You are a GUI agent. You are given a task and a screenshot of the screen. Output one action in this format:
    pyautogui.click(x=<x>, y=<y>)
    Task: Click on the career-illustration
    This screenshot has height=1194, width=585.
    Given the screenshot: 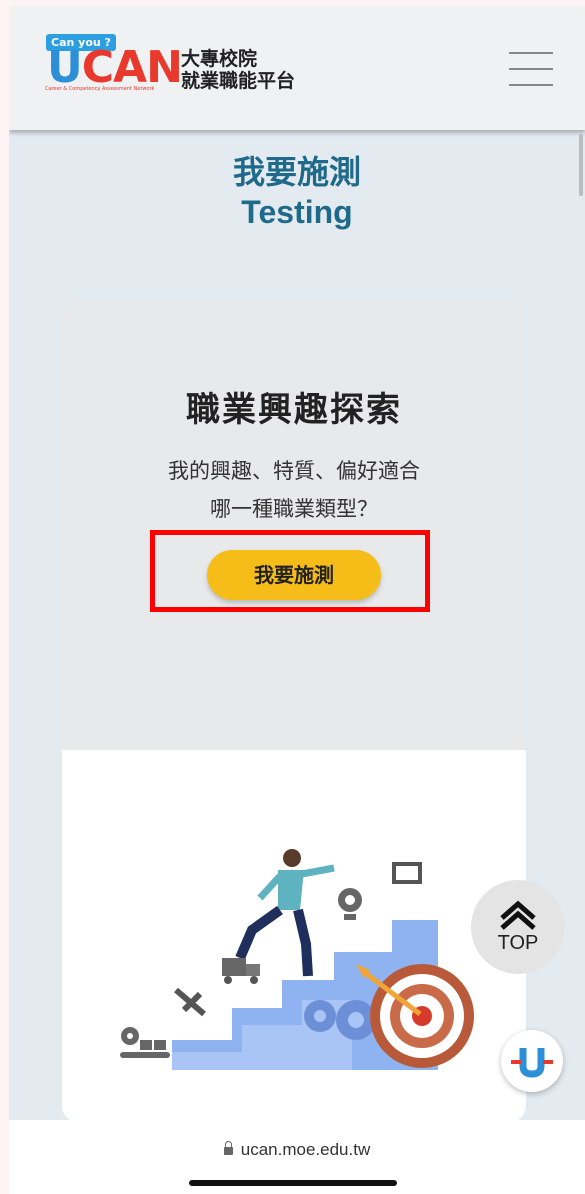 What is the action you would take?
    pyautogui.click(x=297, y=959)
    